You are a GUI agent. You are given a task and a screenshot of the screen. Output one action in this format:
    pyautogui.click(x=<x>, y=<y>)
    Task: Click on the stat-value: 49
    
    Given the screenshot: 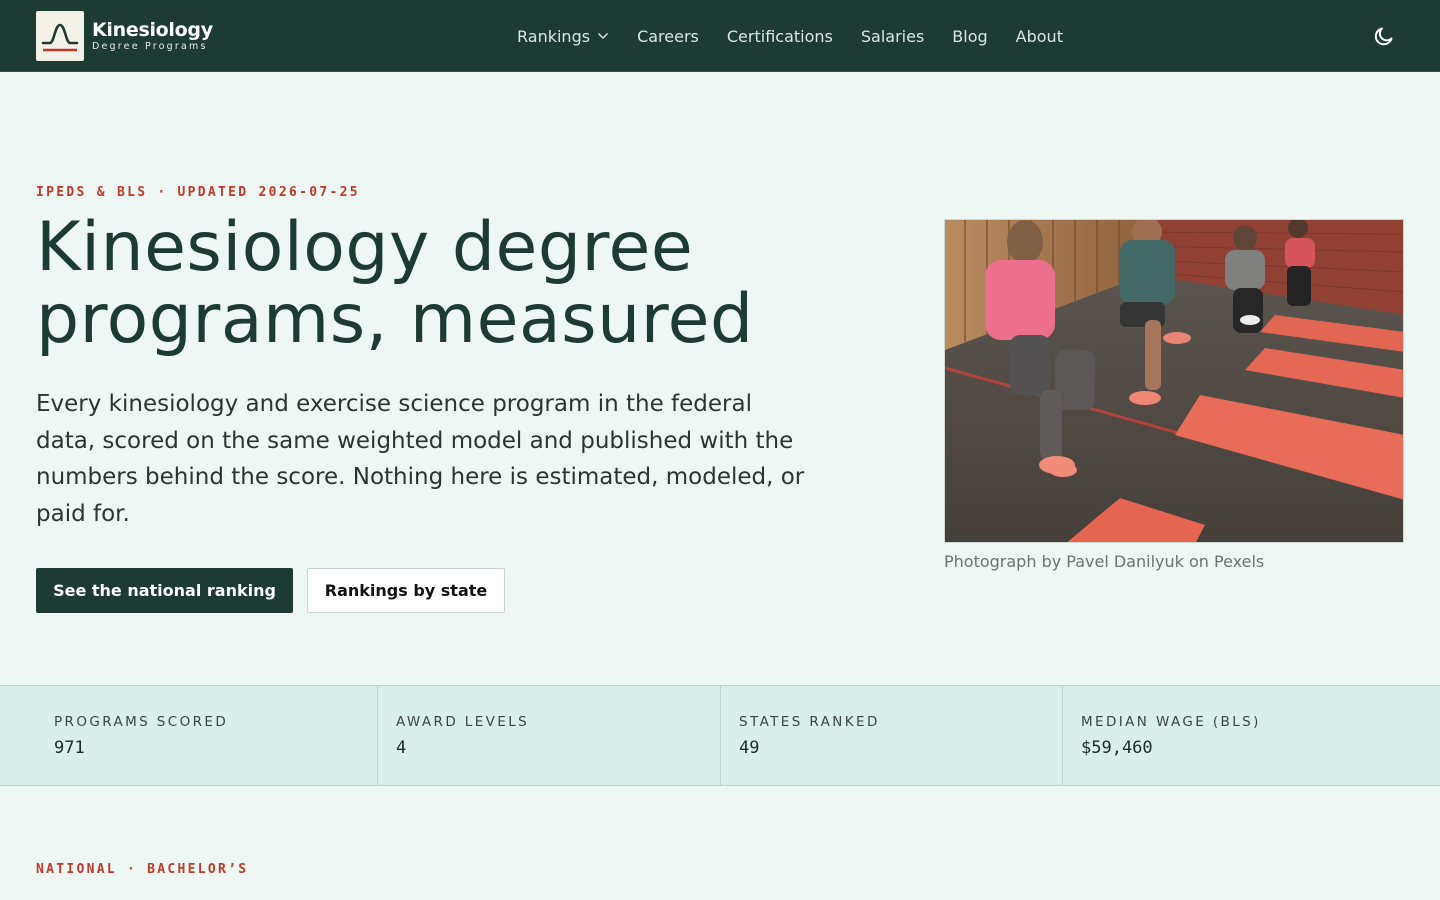 What is the action you would take?
    pyautogui.click(x=749, y=748)
    